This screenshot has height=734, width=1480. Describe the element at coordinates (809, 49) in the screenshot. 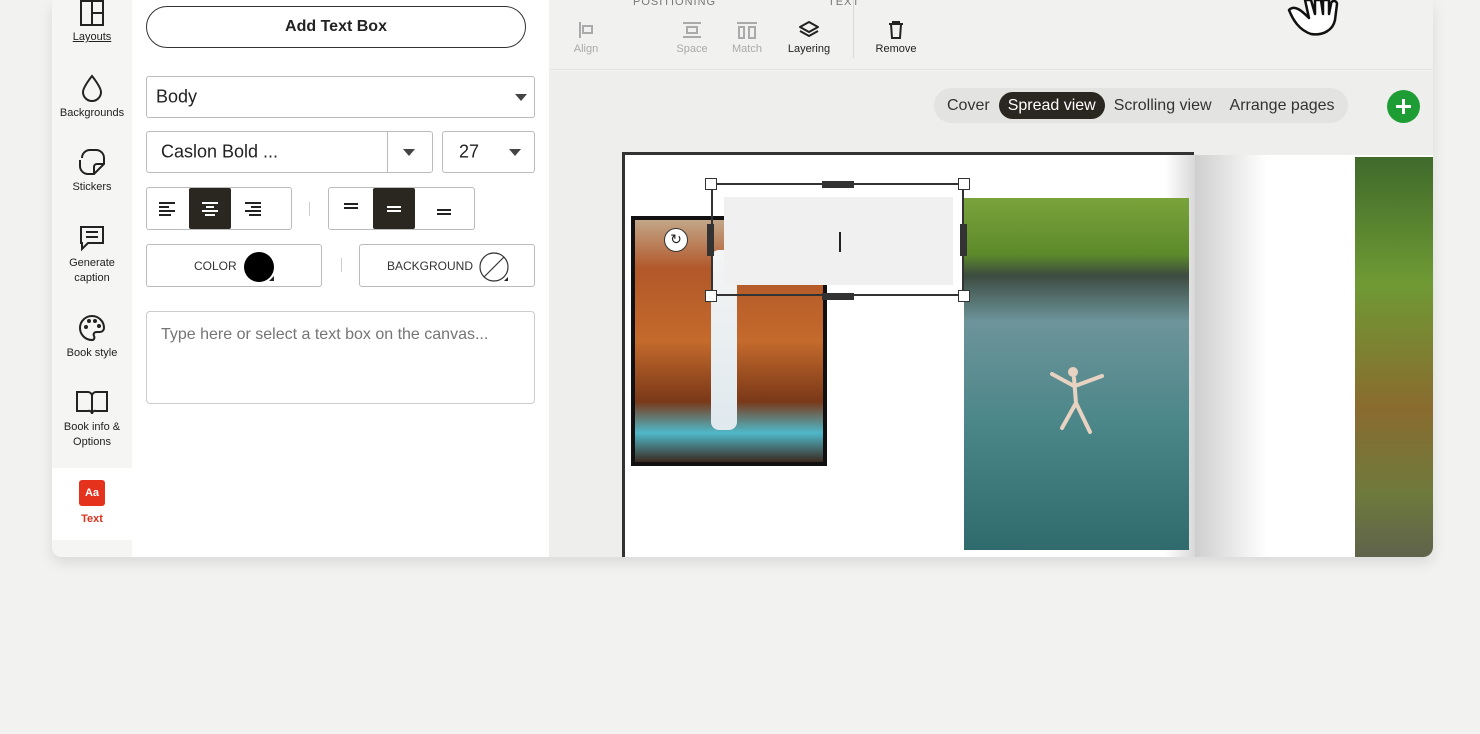

I see `layering-tool-label: Layering` at that location.